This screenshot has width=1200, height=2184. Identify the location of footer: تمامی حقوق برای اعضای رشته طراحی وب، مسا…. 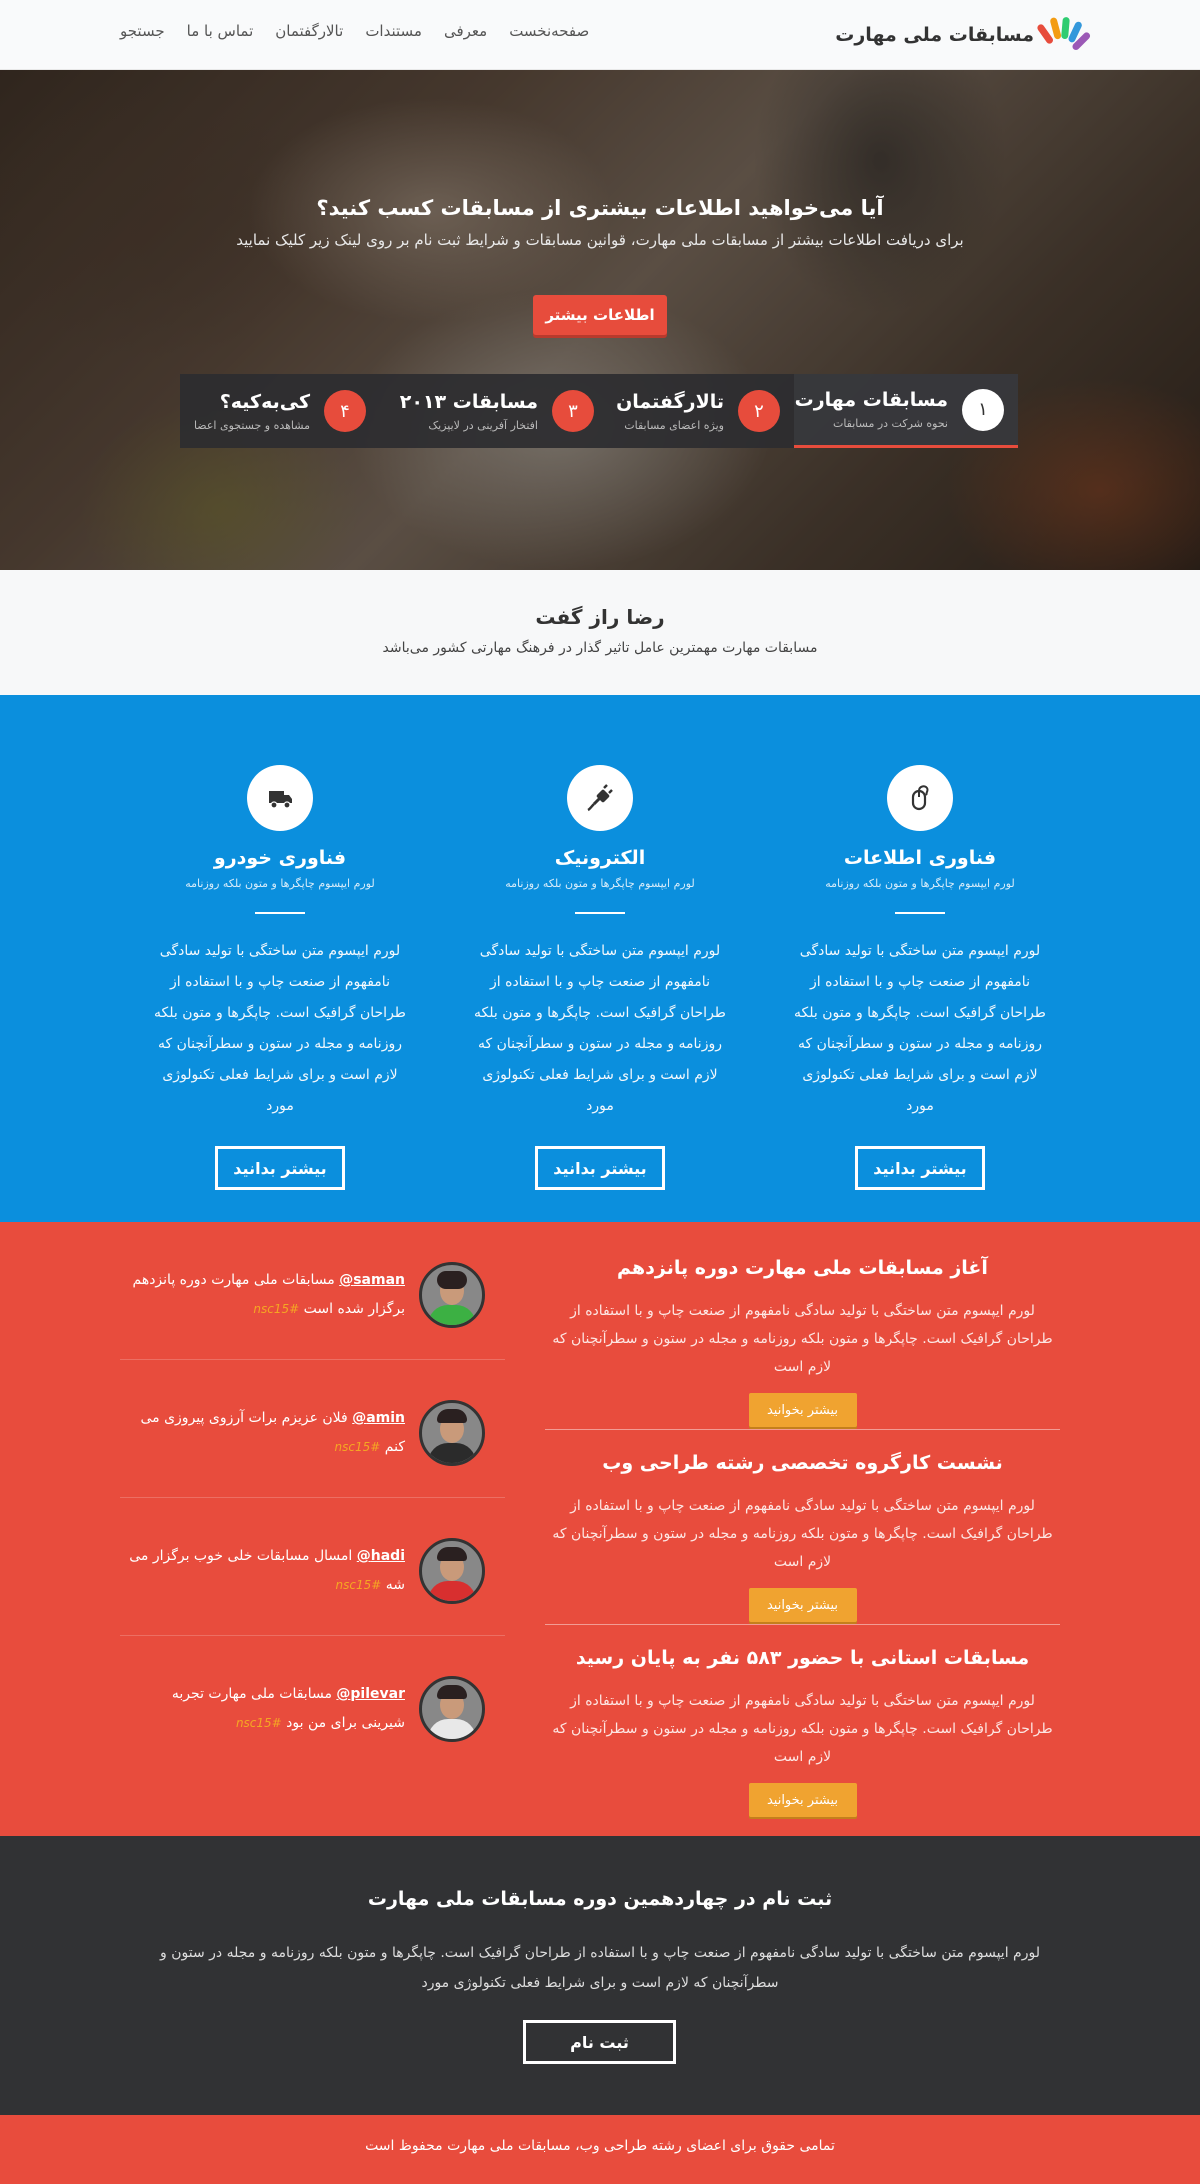
(600, 2149).